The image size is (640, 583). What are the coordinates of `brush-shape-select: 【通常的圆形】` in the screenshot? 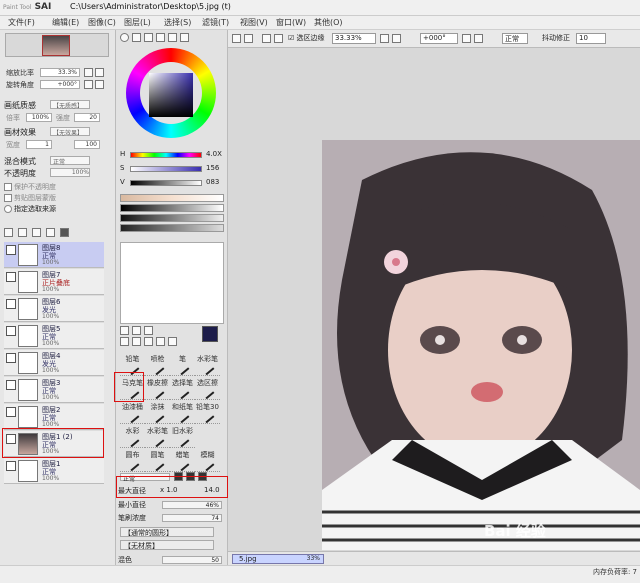 It's located at (167, 532).